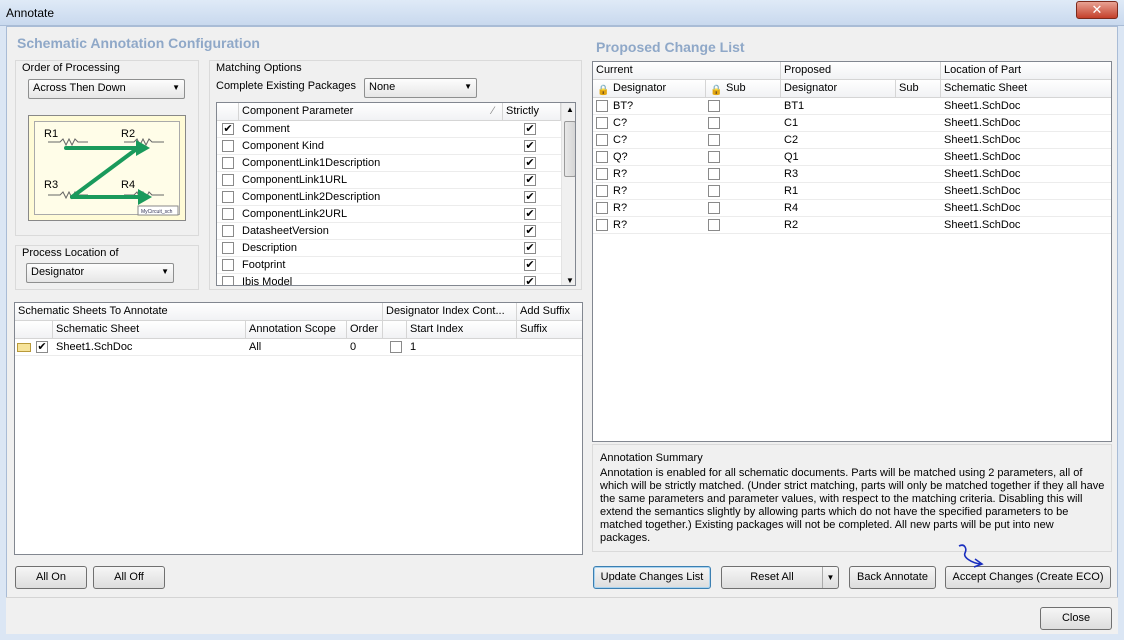 The image size is (1124, 640). Describe the element at coordinates (780, 577) in the screenshot. I see `reset-all-button: Reset All ▼` at that location.